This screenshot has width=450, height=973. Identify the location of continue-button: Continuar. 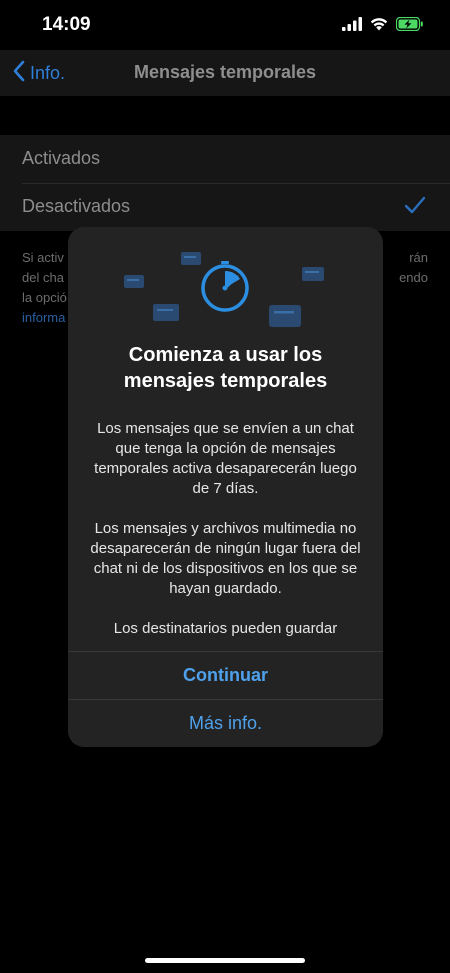
(225, 675).